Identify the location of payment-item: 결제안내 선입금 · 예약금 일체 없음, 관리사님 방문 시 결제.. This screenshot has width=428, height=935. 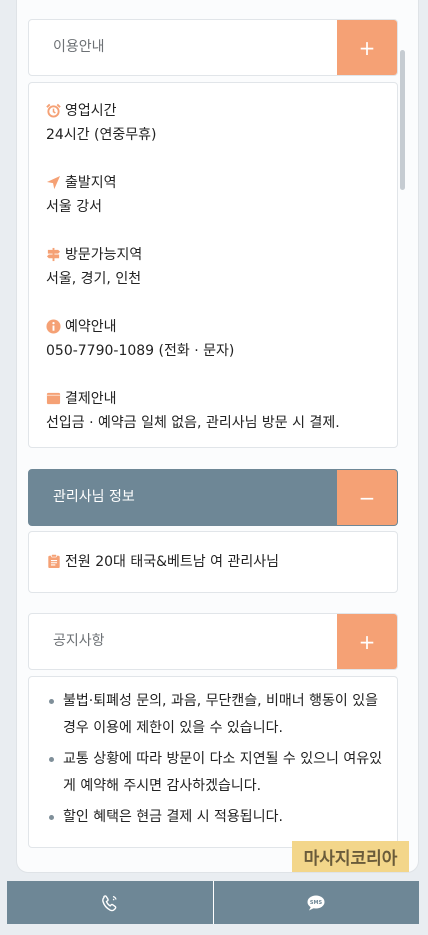
(193, 410).